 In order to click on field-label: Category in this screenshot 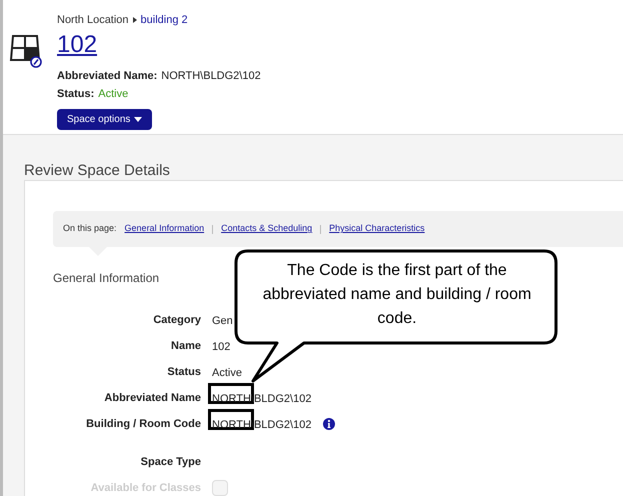, I will do `click(176, 320)`.